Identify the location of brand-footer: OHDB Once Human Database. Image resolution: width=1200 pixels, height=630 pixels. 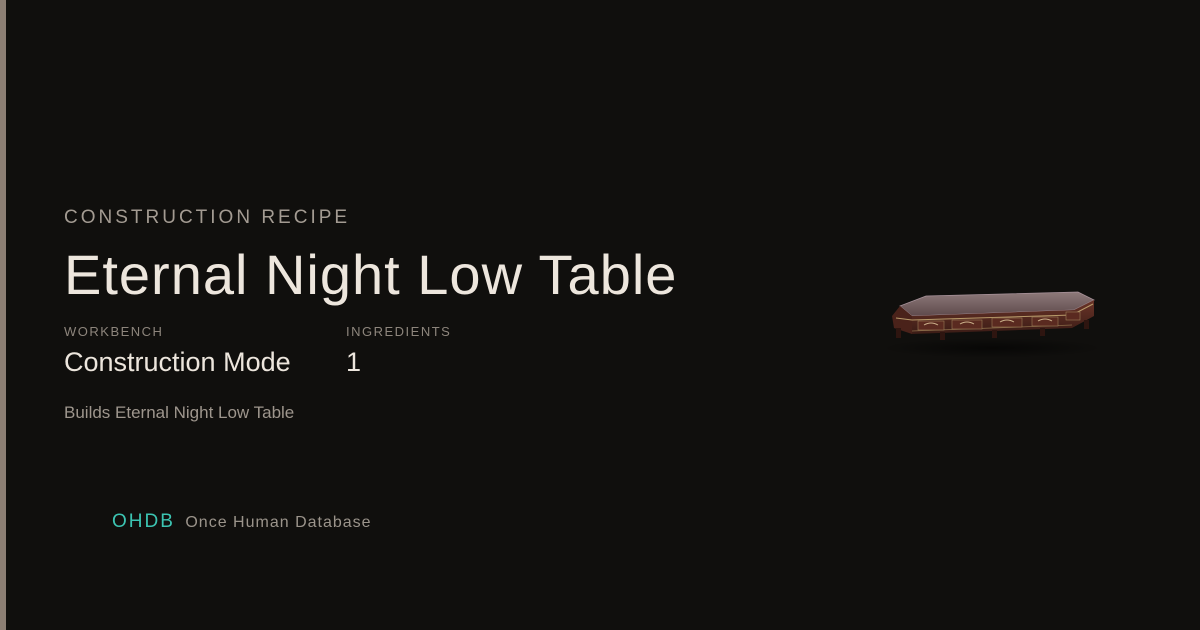
(242, 522).